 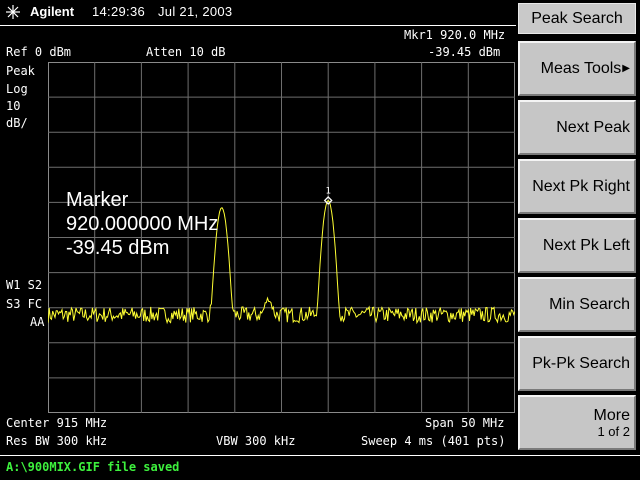 I want to click on softkey-min-search: Min Search, so click(x=577, y=304).